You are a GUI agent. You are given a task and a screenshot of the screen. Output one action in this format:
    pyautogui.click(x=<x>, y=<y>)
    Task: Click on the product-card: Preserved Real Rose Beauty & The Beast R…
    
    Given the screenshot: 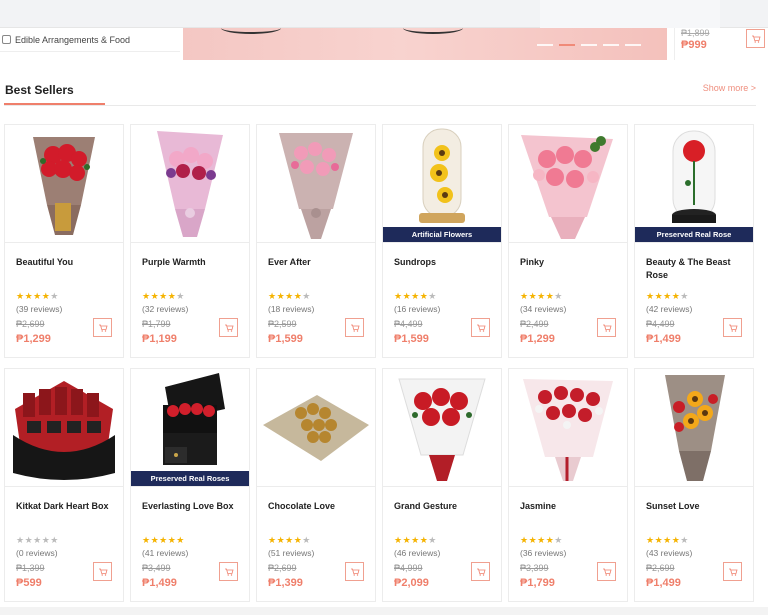 What is the action you would take?
    pyautogui.click(x=694, y=241)
    